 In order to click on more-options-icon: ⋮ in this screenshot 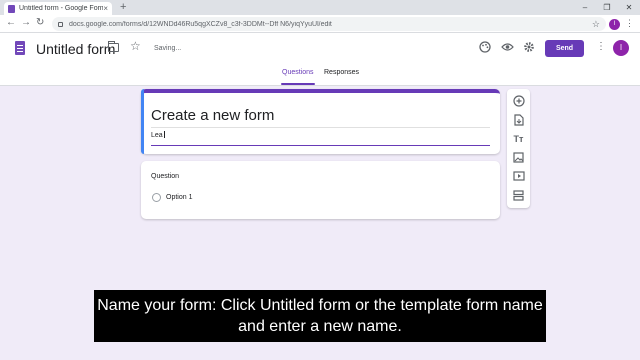, I will do `click(601, 46)`.